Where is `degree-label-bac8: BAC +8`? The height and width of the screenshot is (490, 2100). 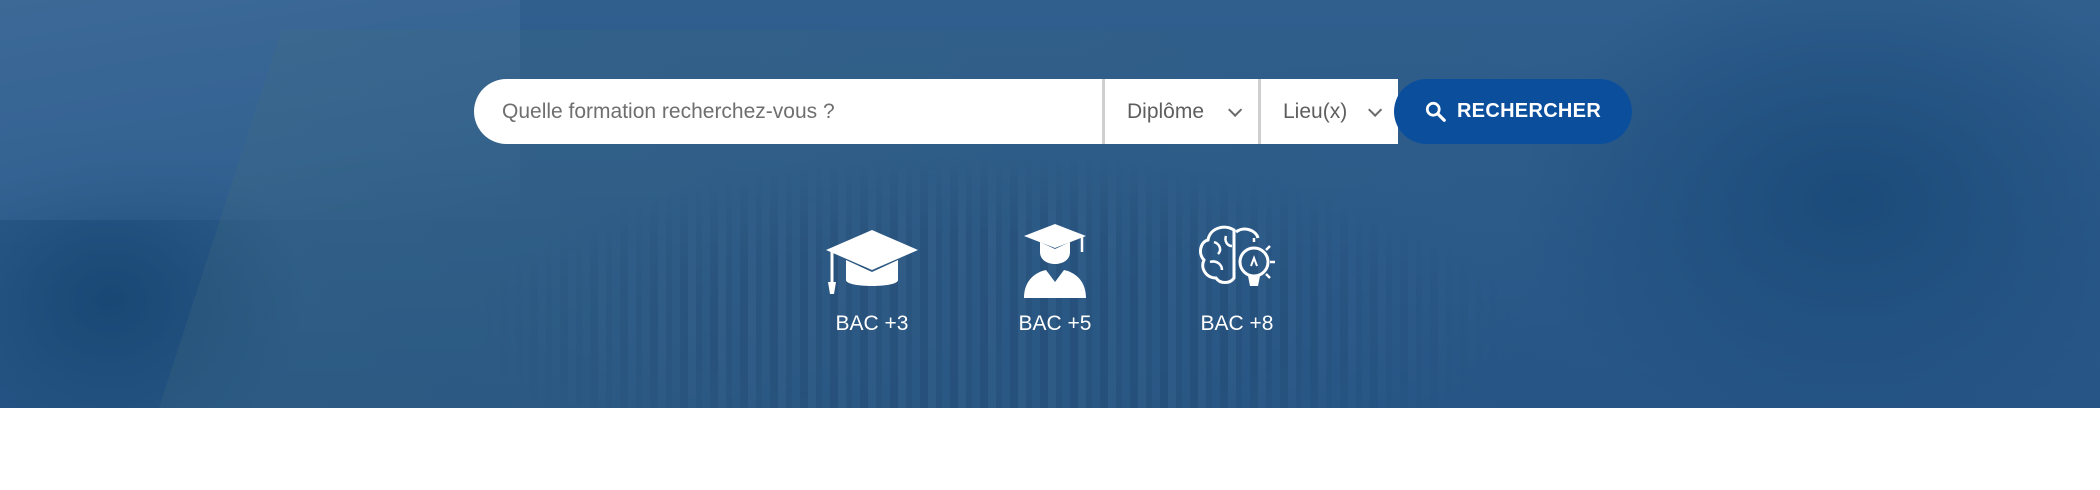
degree-label-bac8: BAC +8 is located at coordinates (1237, 323).